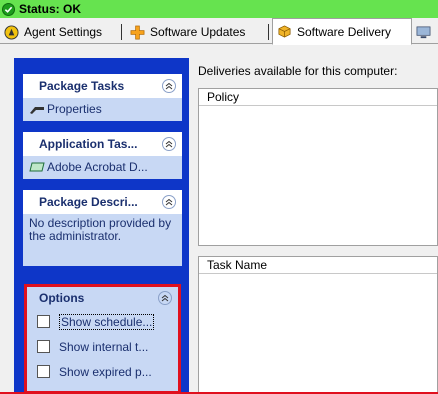 This screenshot has height=394, width=438. Describe the element at coordinates (43, 346) in the screenshot. I see `show-internal-checkbox` at that location.